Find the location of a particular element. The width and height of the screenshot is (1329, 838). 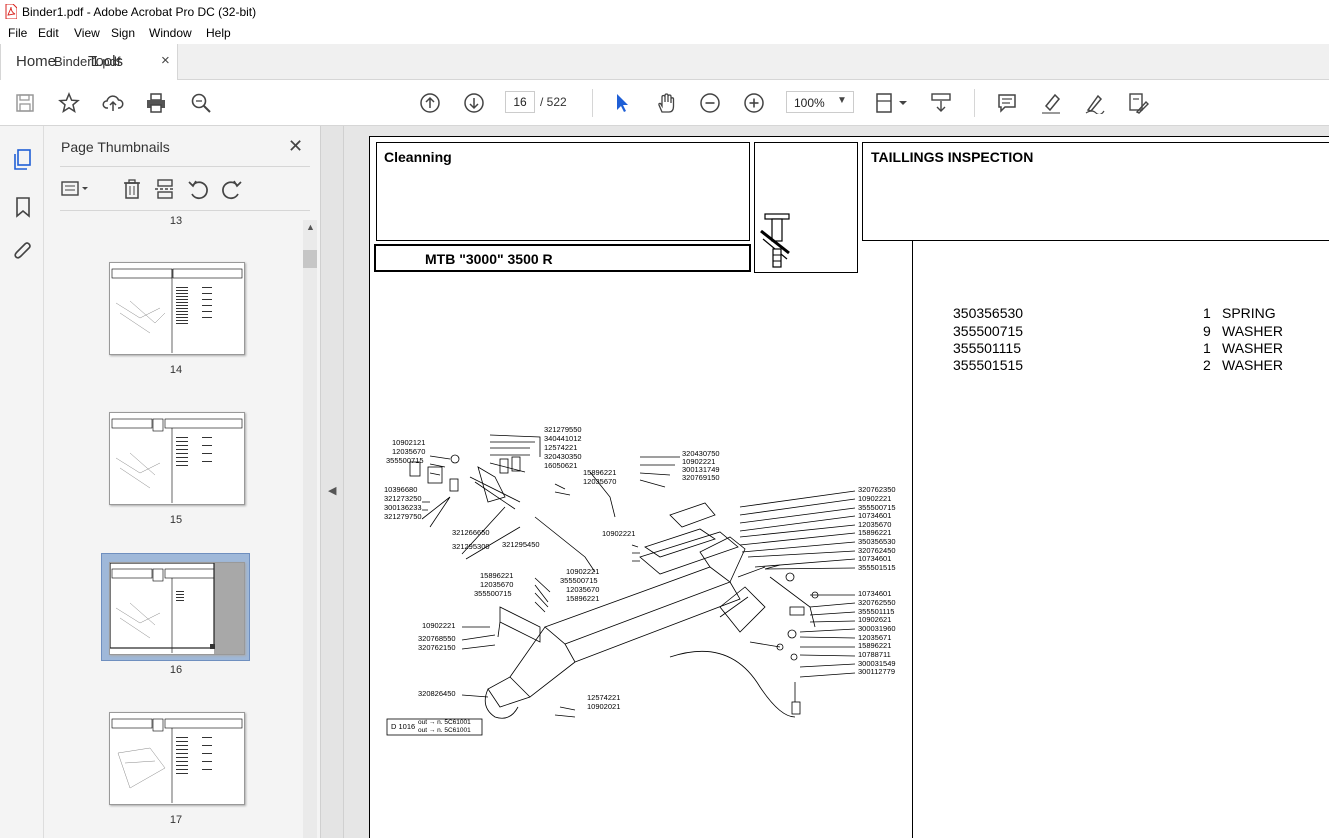

callout-label: 321266650 is located at coordinates (471, 532).